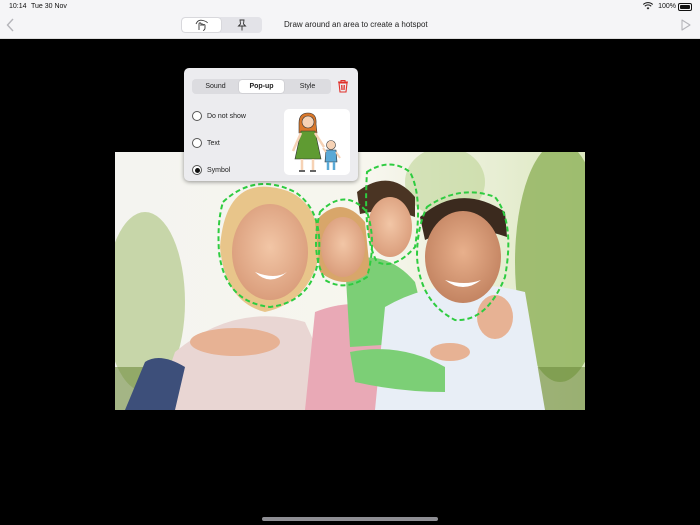 The width and height of the screenshot is (700, 525). I want to click on toolbar: Draw around an area to create a hotspot, so click(350, 26).